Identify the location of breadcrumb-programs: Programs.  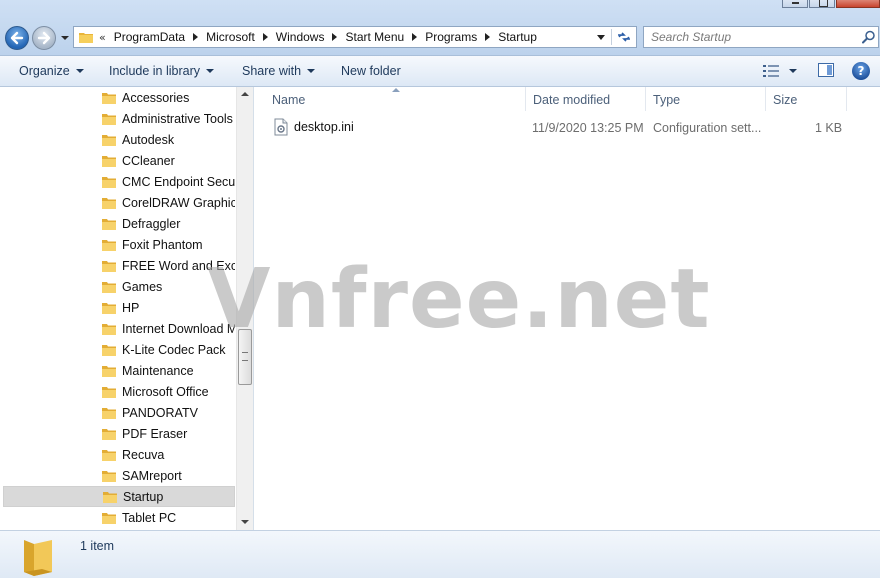
(458, 37).